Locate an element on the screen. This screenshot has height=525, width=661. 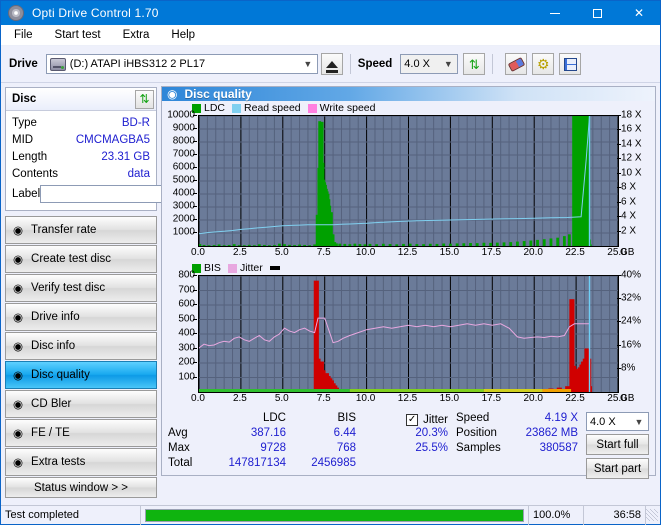
disc-row-mid: MID CMCMAGBA5 is located at coordinates (81, 139).